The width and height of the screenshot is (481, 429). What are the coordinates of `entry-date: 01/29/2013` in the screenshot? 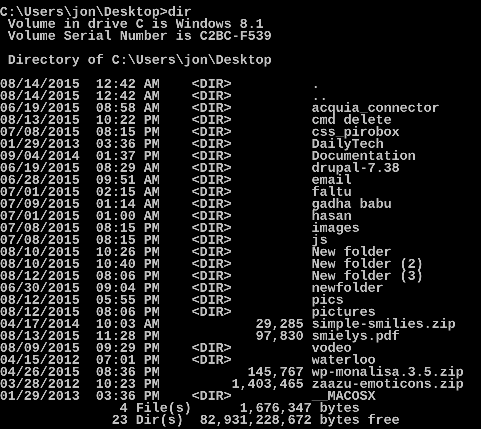 It's located at (40, 398).